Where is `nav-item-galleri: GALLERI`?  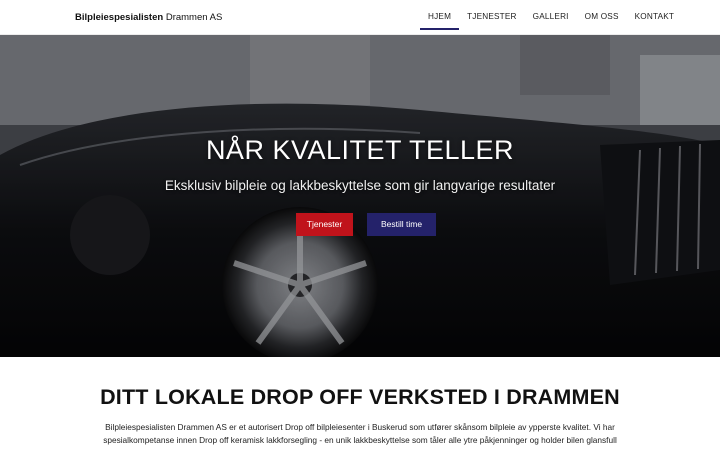 nav-item-galleri: GALLERI is located at coordinates (551, 17).